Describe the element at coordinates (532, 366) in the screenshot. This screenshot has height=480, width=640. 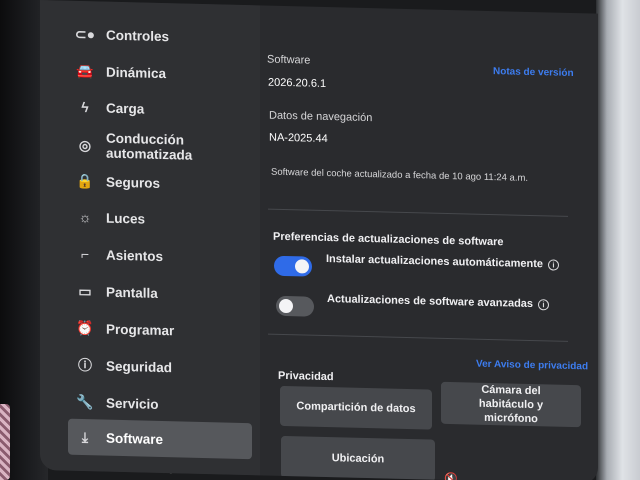
I see `privacy-notice-link: Ver Aviso de privacidad` at that location.